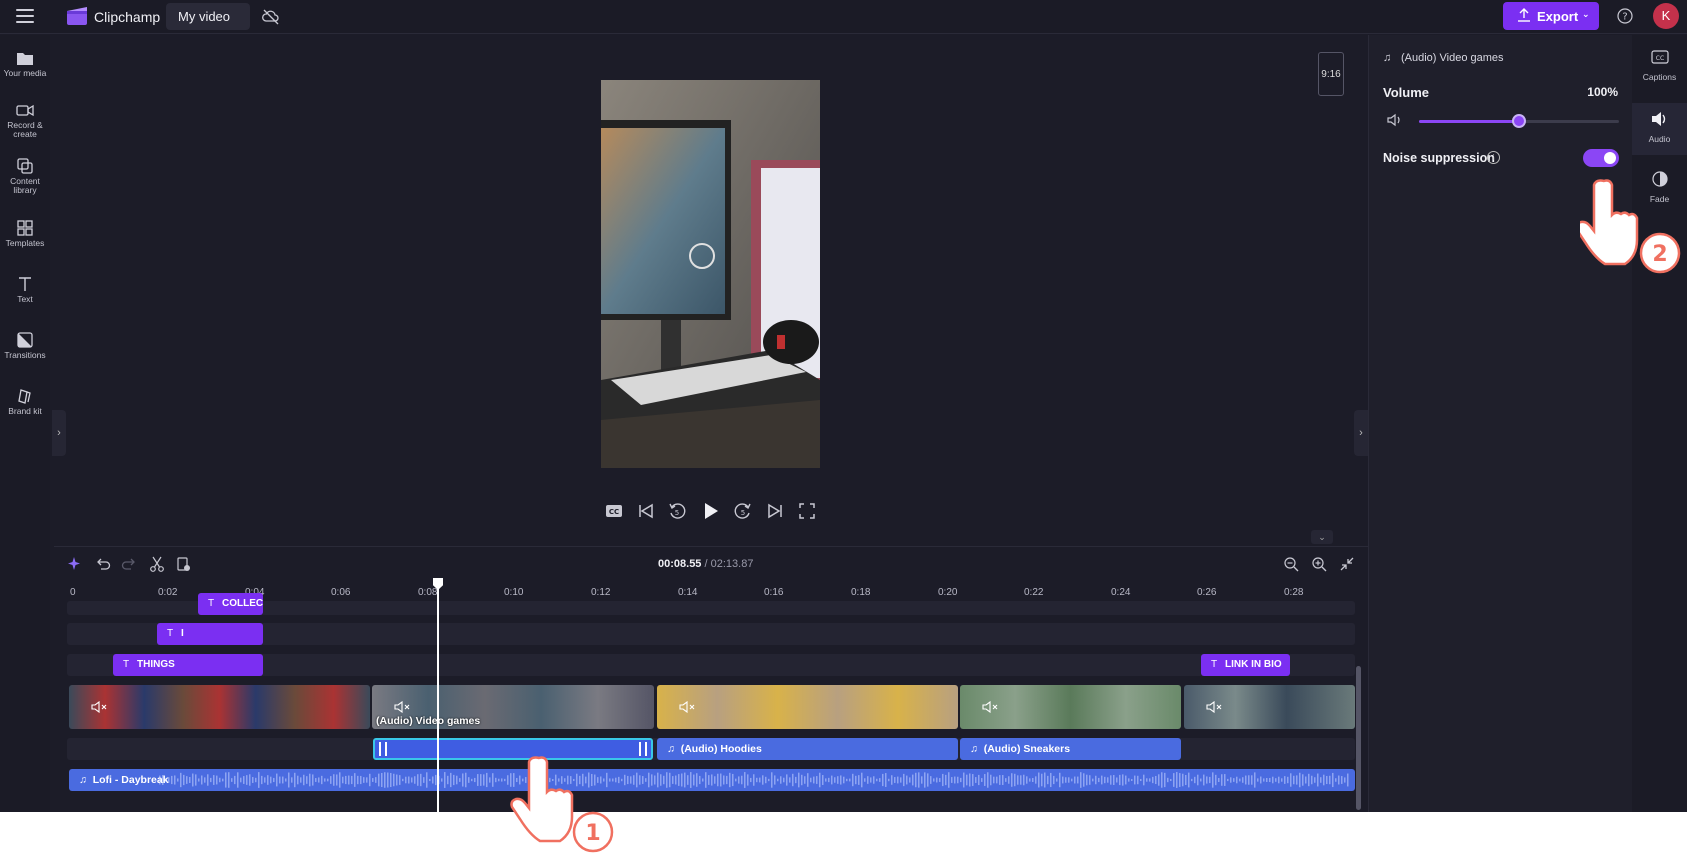  I want to click on skip-forward-icon, so click(775, 511).